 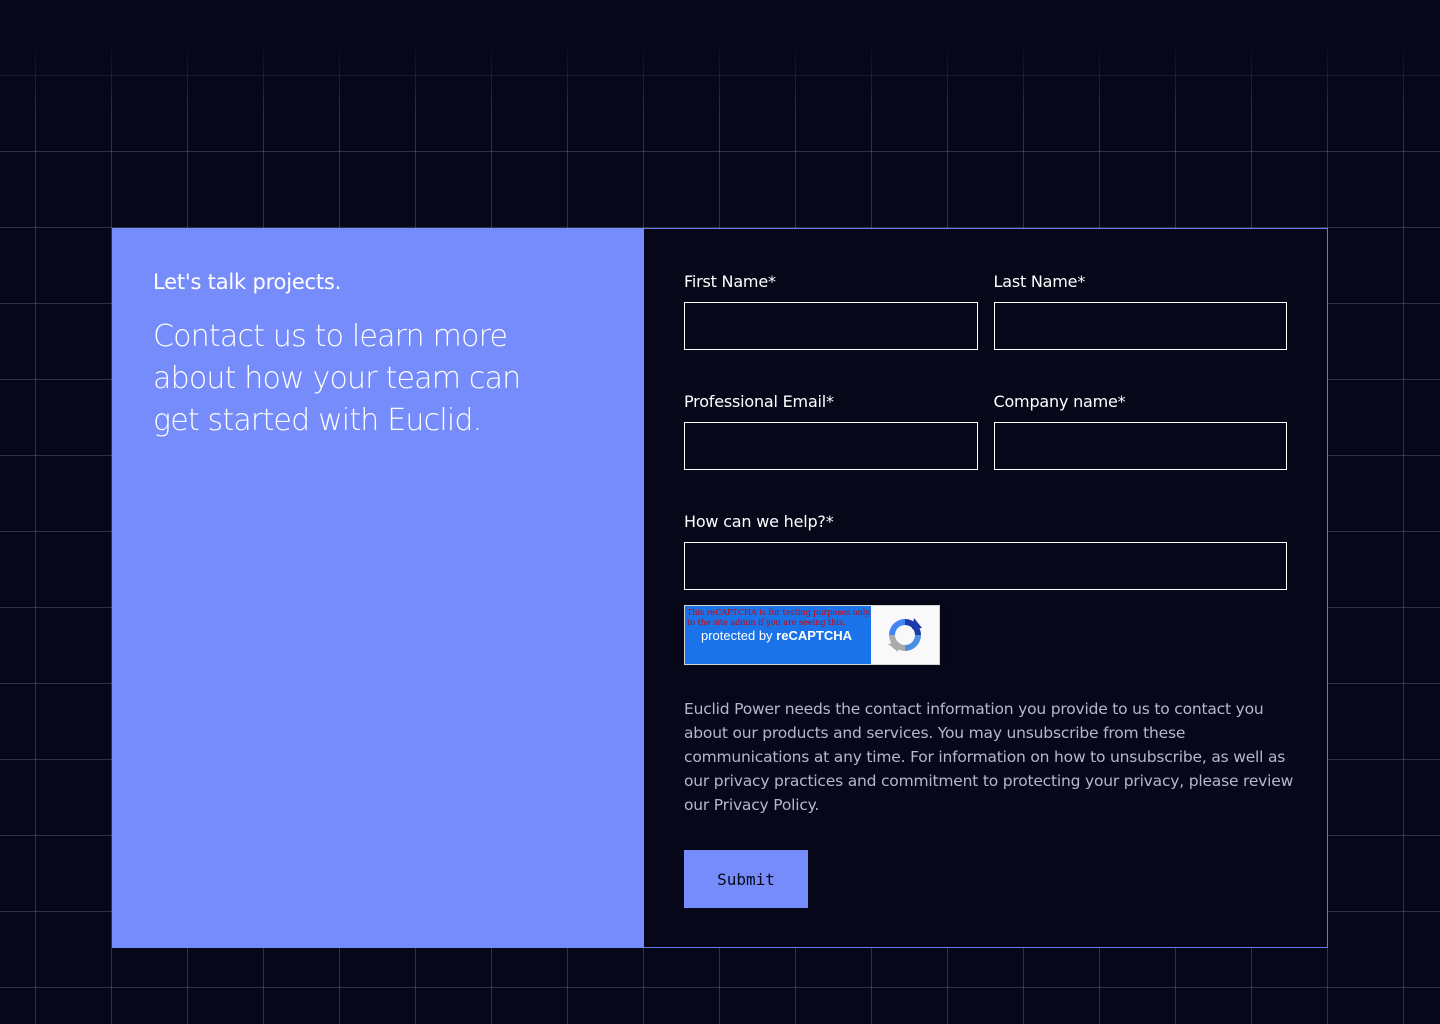 I want to click on email-label: Professional Email*, so click(x=759, y=401).